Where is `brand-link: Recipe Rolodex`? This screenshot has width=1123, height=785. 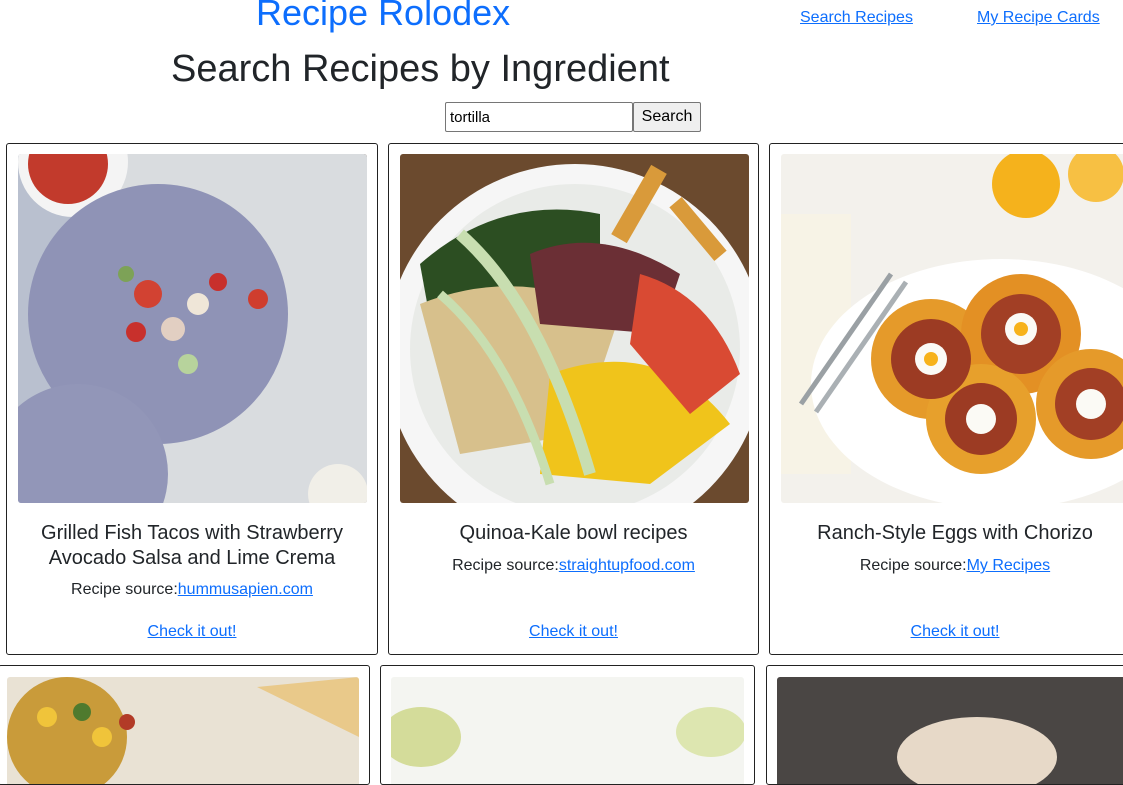
brand-link: Recipe Rolodex is located at coordinates (383, 17).